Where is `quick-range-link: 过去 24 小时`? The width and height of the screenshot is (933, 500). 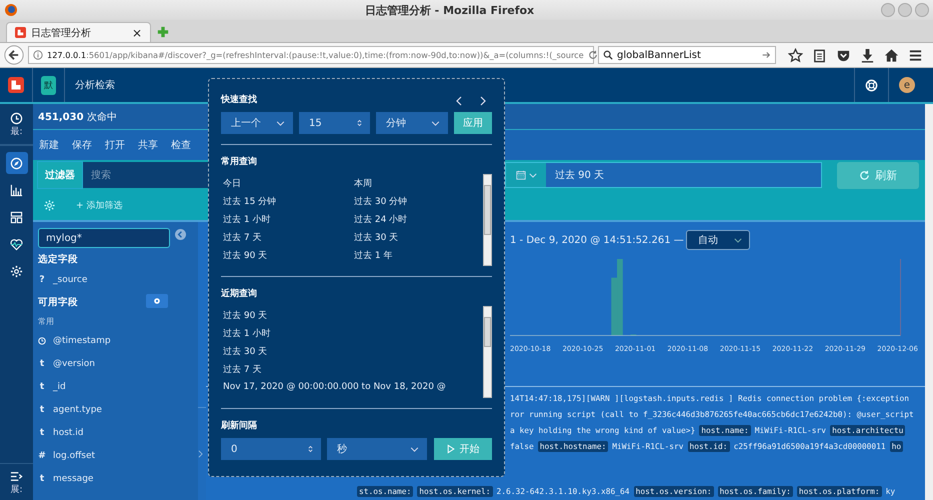
quick-range-link: 过去 24 小时 is located at coordinates (417, 219).